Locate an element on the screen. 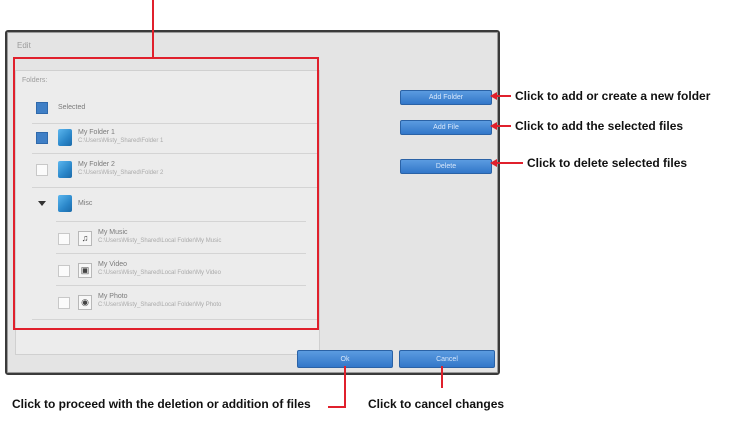 This screenshot has width=755, height=425. cancel-callout: Click to cancel changes is located at coordinates (436, 404).